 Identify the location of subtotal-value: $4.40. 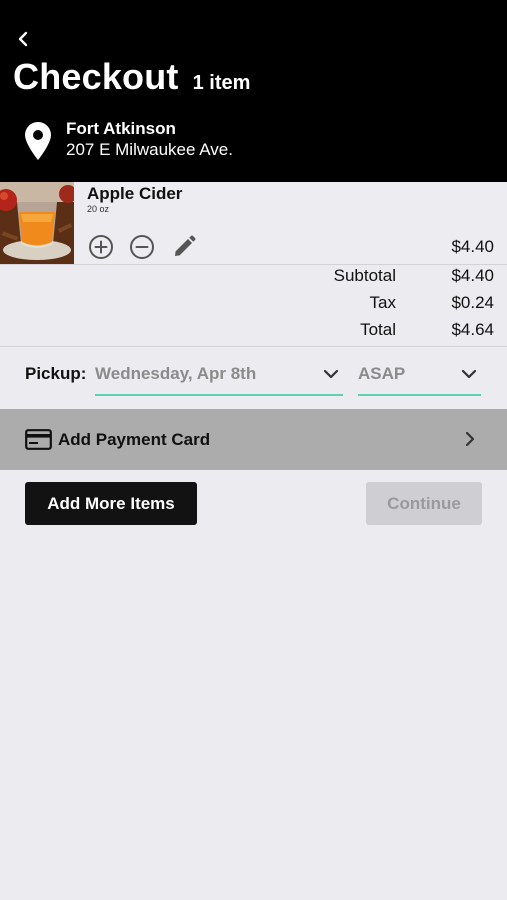
(472, 275).